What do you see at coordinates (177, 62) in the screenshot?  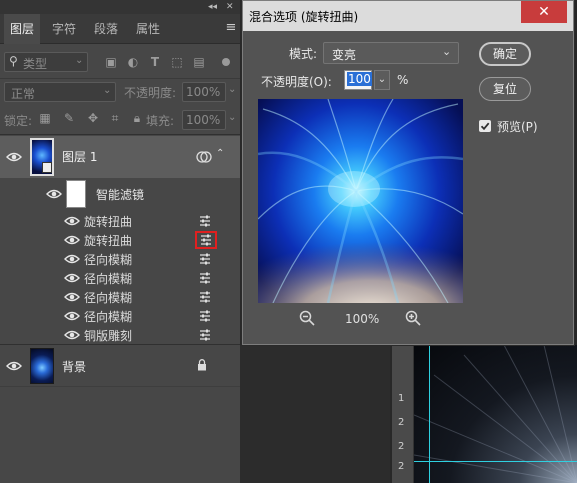 I see `shape-filter-icon: ⬚` at bounding box center [177, 62].